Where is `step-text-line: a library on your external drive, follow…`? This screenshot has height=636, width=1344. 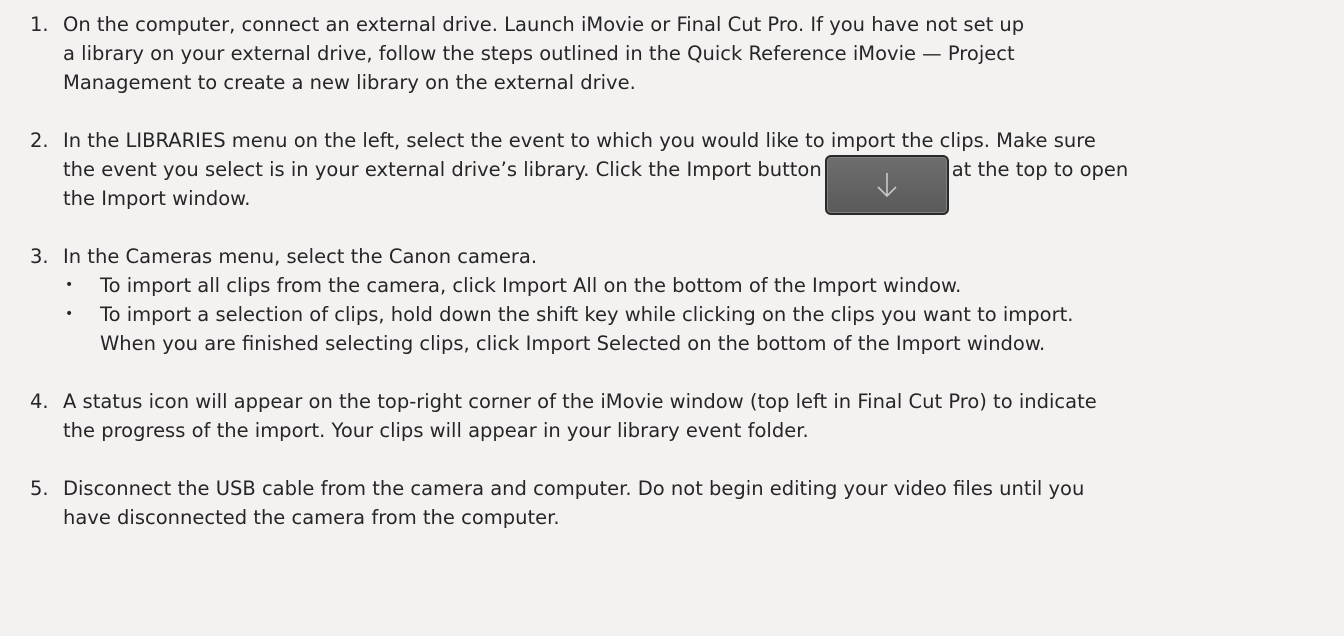 step-text-line: a library on your external drive, follow… is located at coordinates (539, 53).